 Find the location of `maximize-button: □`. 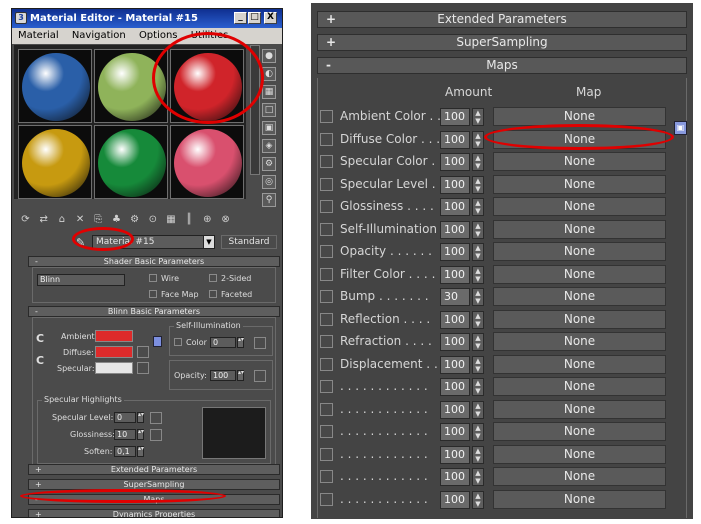

maximize-button: □ is located at coordinates (254, 18).